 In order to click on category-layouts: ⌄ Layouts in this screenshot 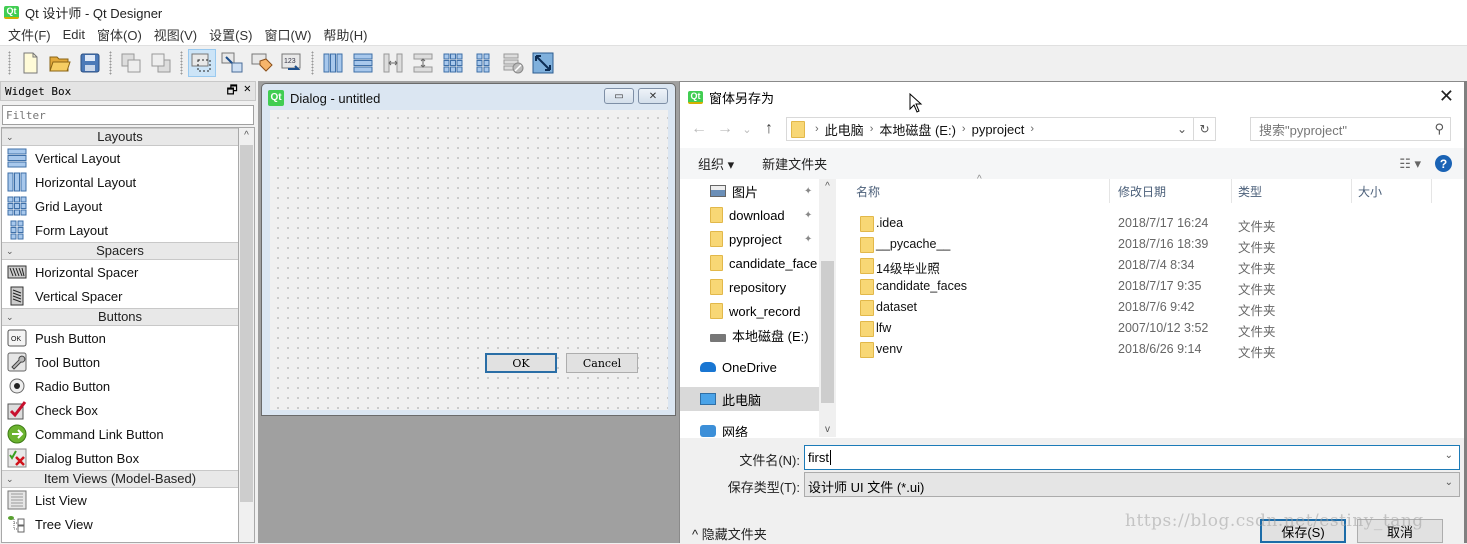, I will do `click(120, 137)`.